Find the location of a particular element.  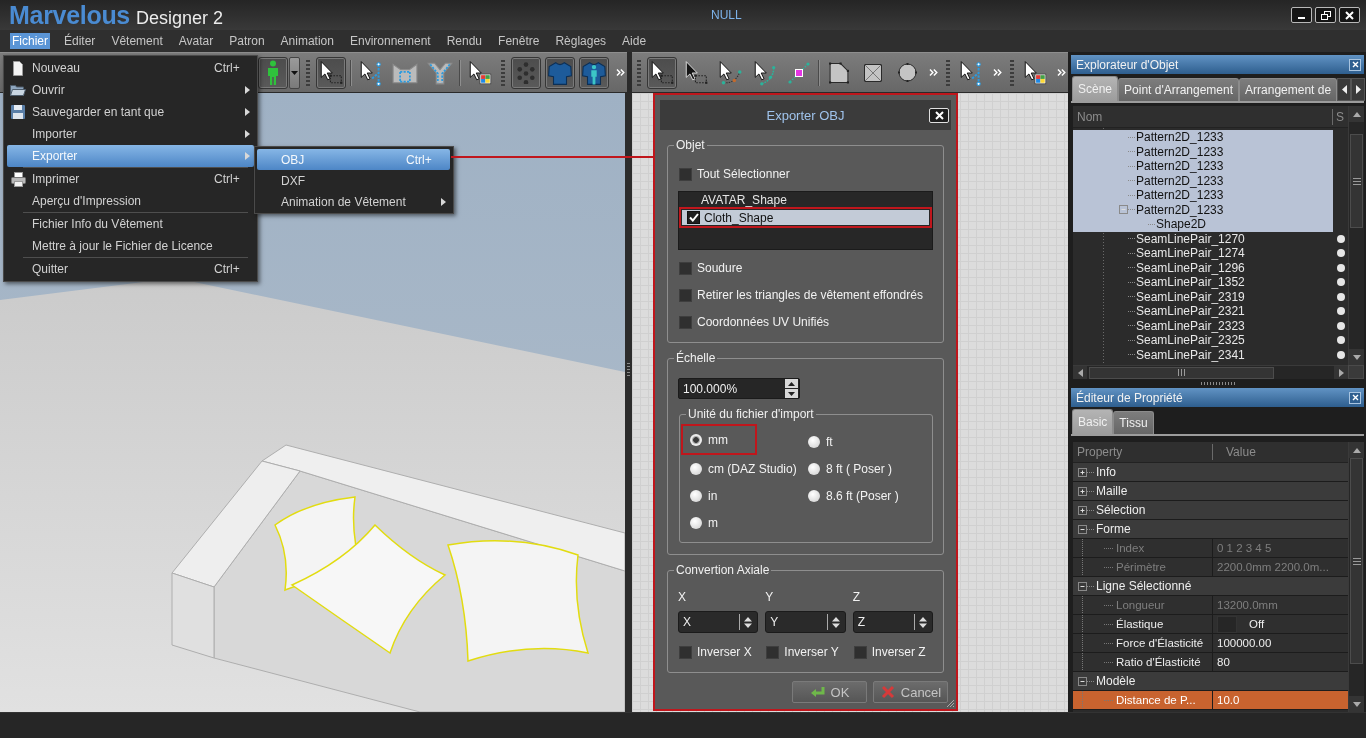

tree-item: SeamLinePair_1270 is located at coordinates (1203, 238).